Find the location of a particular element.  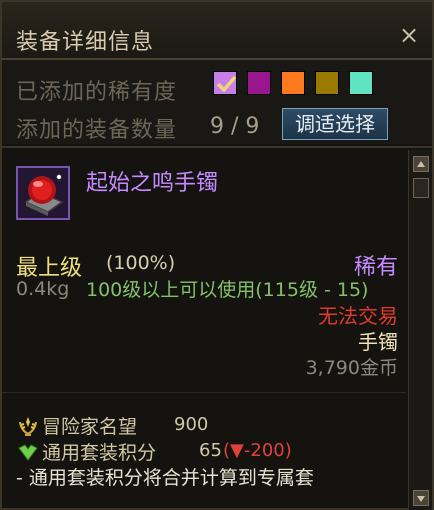

set-points-note: - 通用套装积分将合并计算到专属套 is located at coordinates (165, 478).